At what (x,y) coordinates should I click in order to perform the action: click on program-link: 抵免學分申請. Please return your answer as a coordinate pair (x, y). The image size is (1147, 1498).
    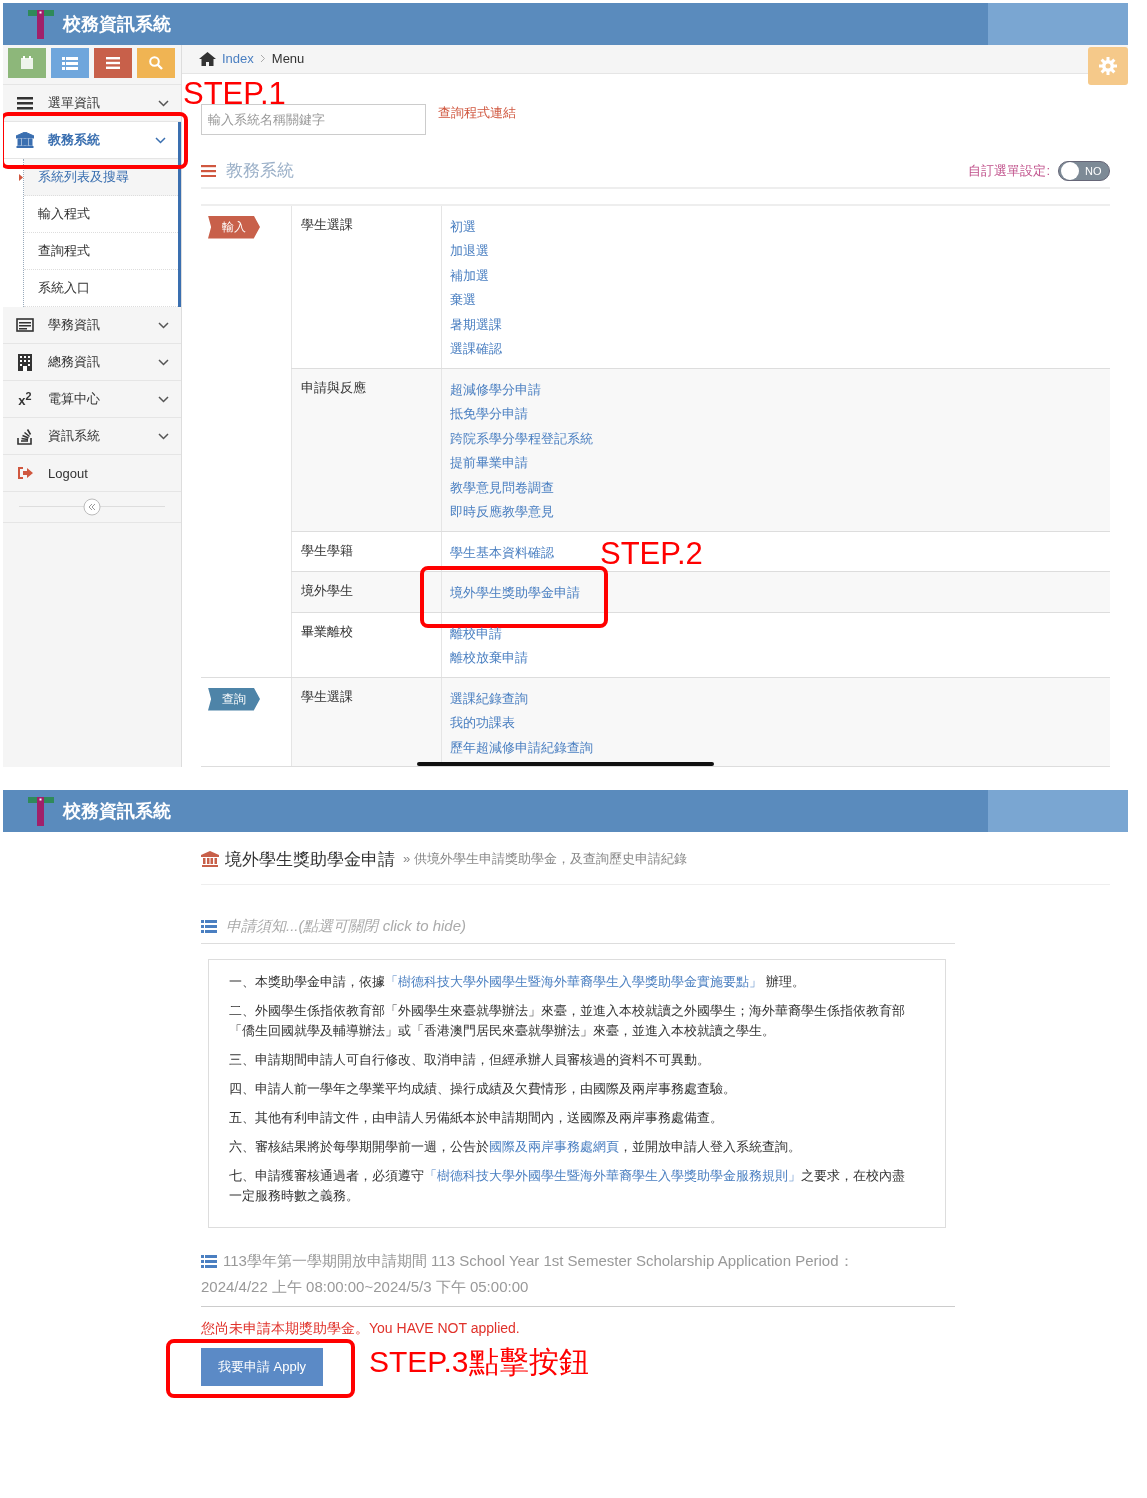
    Looking at the image, I should click on (489, 413).